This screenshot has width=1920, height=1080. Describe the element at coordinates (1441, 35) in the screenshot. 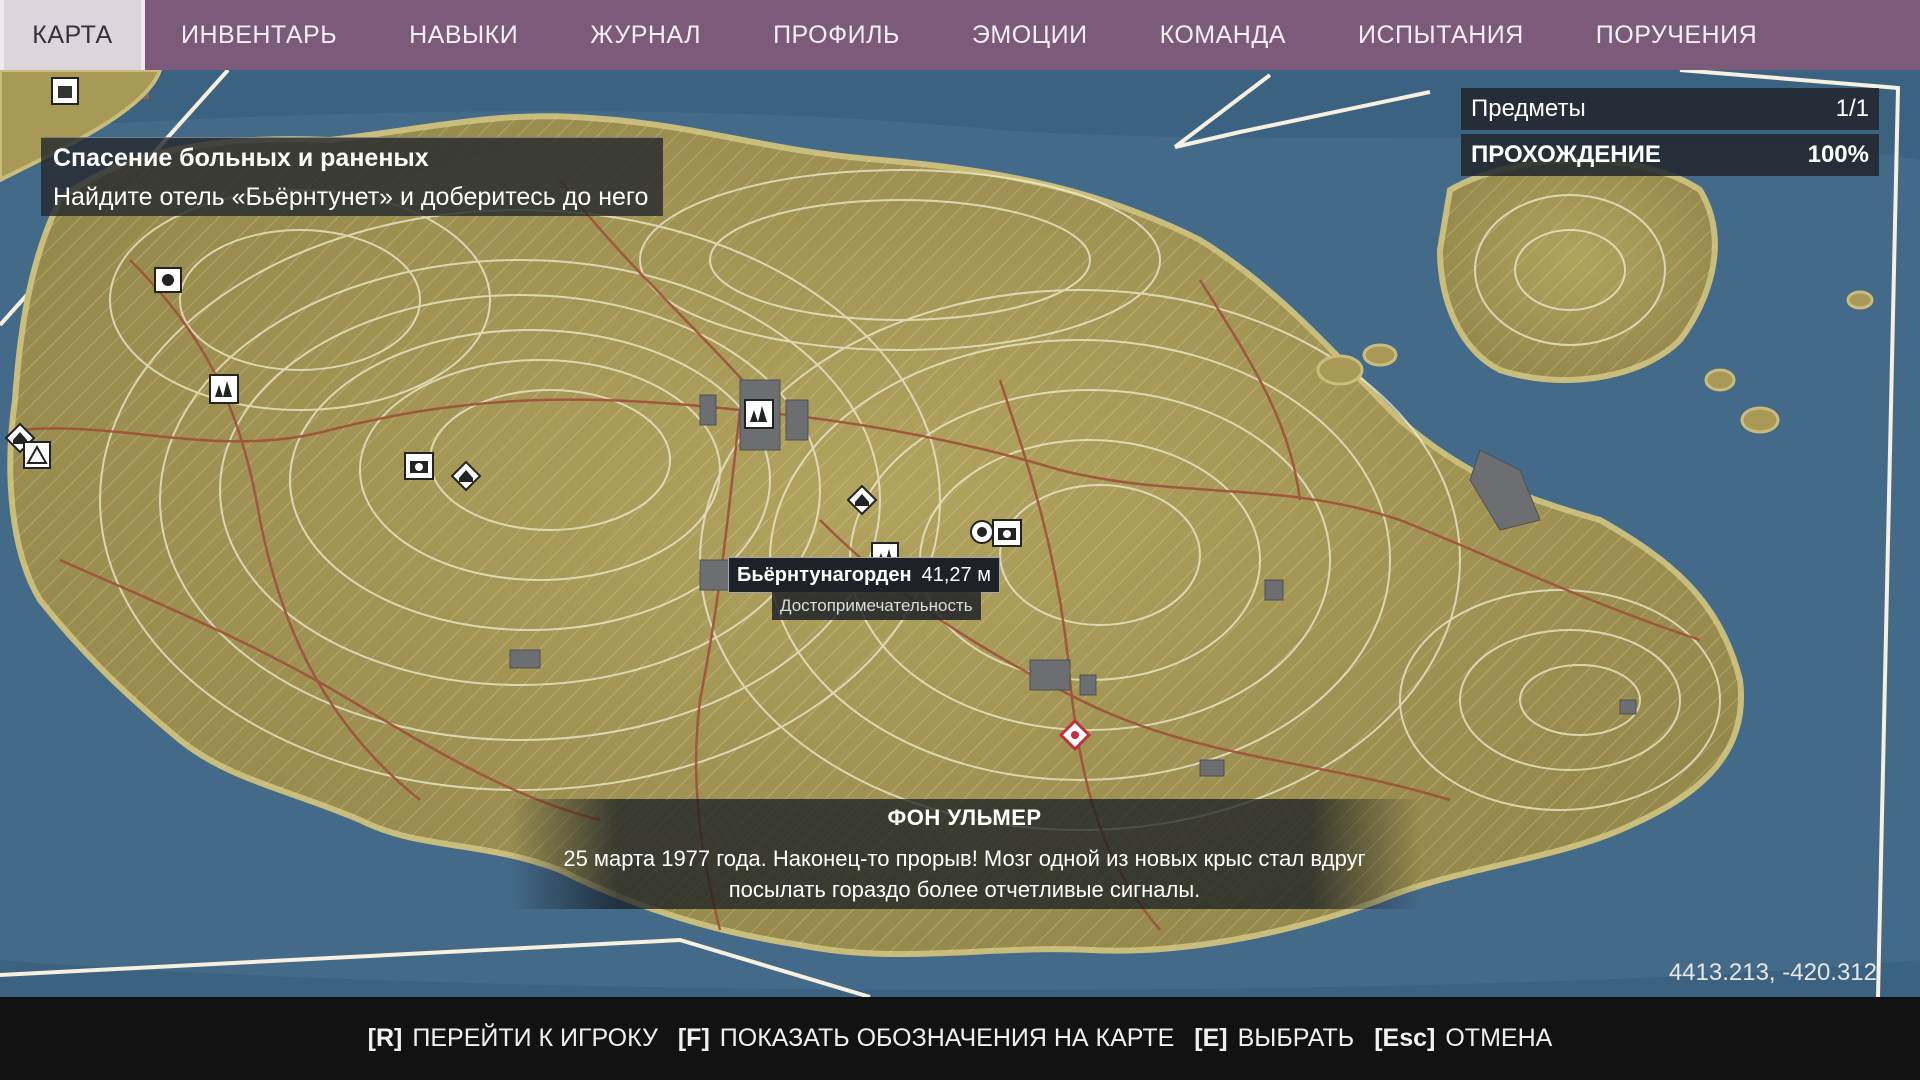

I see `tab-challenges: ИСПЫТАНИЯ` at that location.